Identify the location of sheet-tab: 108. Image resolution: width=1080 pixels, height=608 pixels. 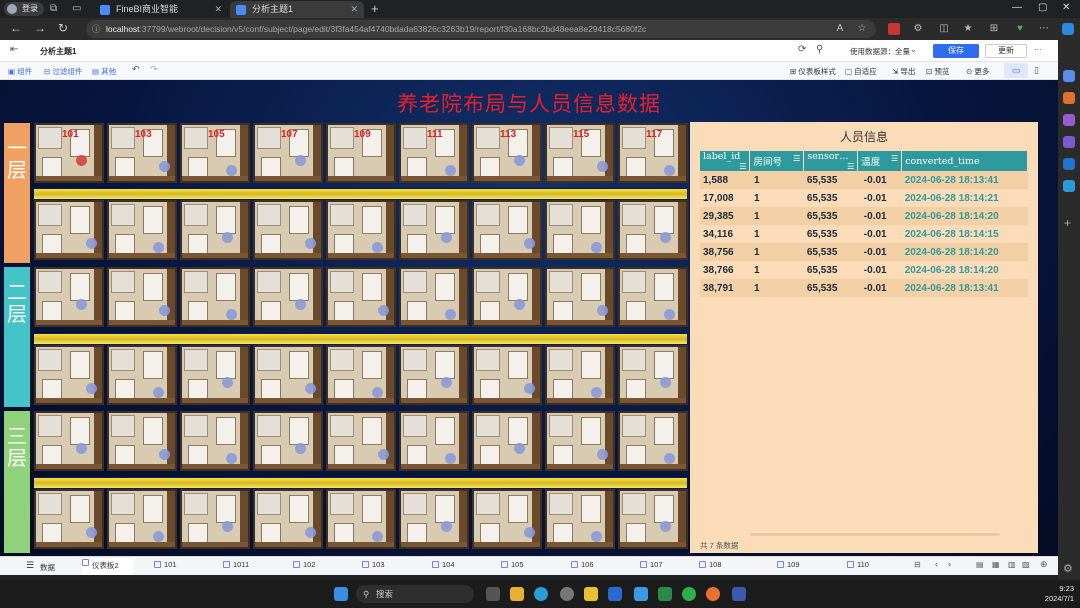
(710, 564).